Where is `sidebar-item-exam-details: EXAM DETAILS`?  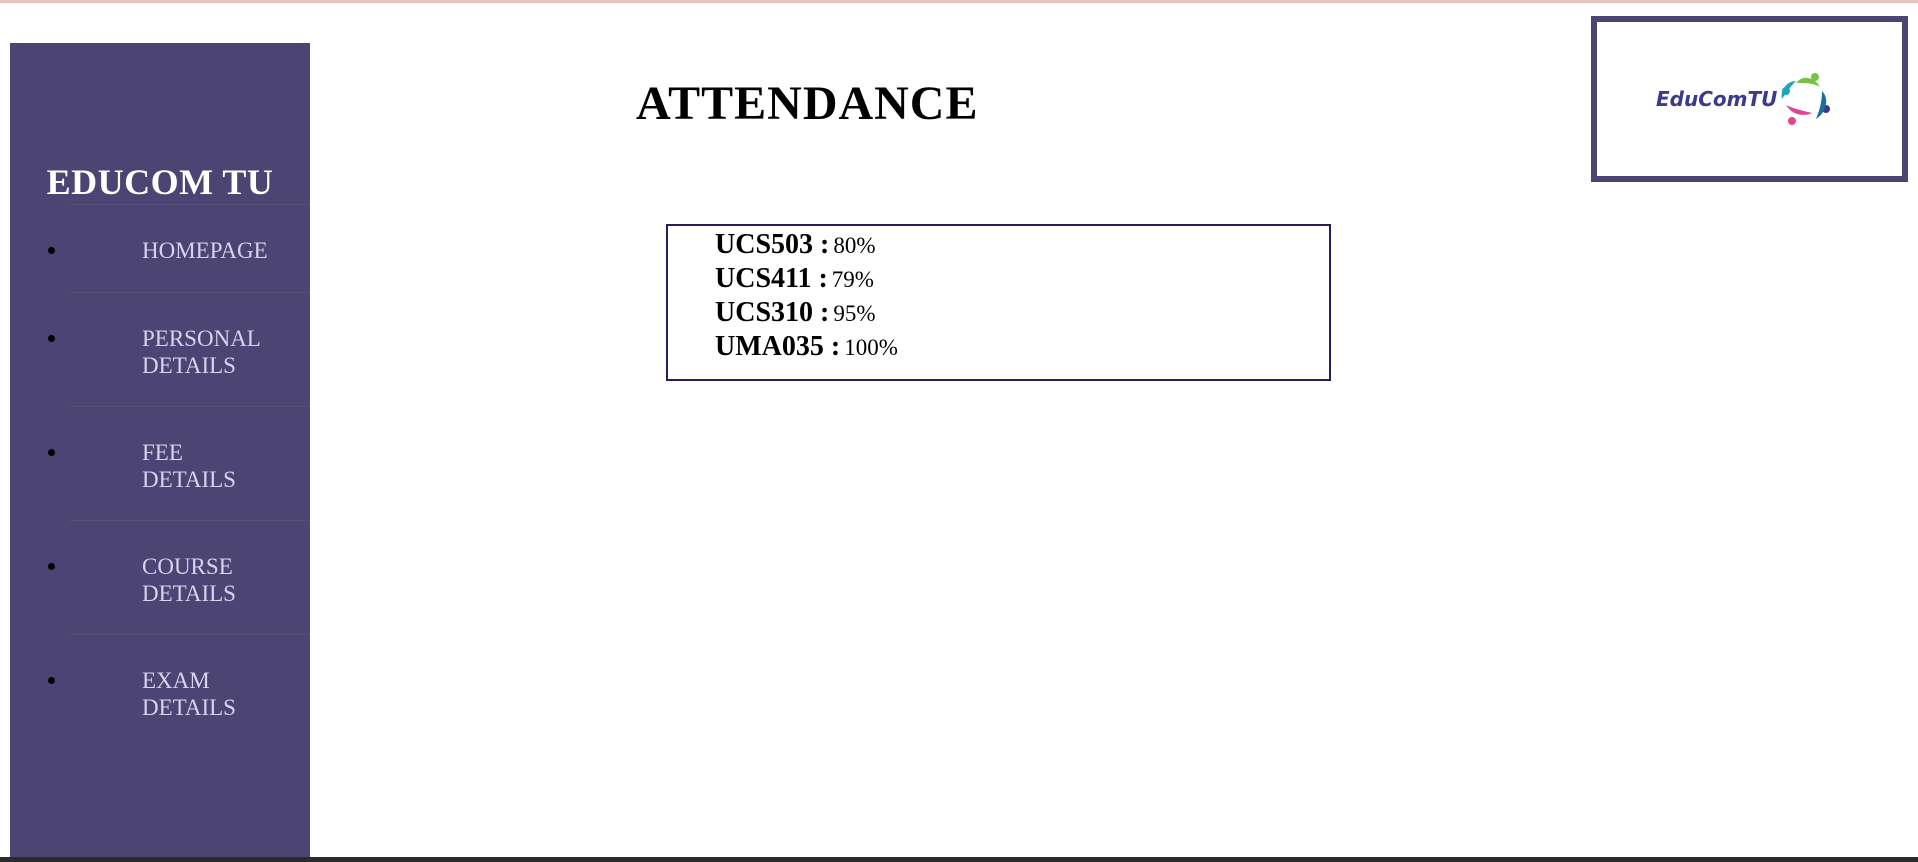
sidebar-item-exam-details: EXAM DETAILS is located at coordinates (160, 691).